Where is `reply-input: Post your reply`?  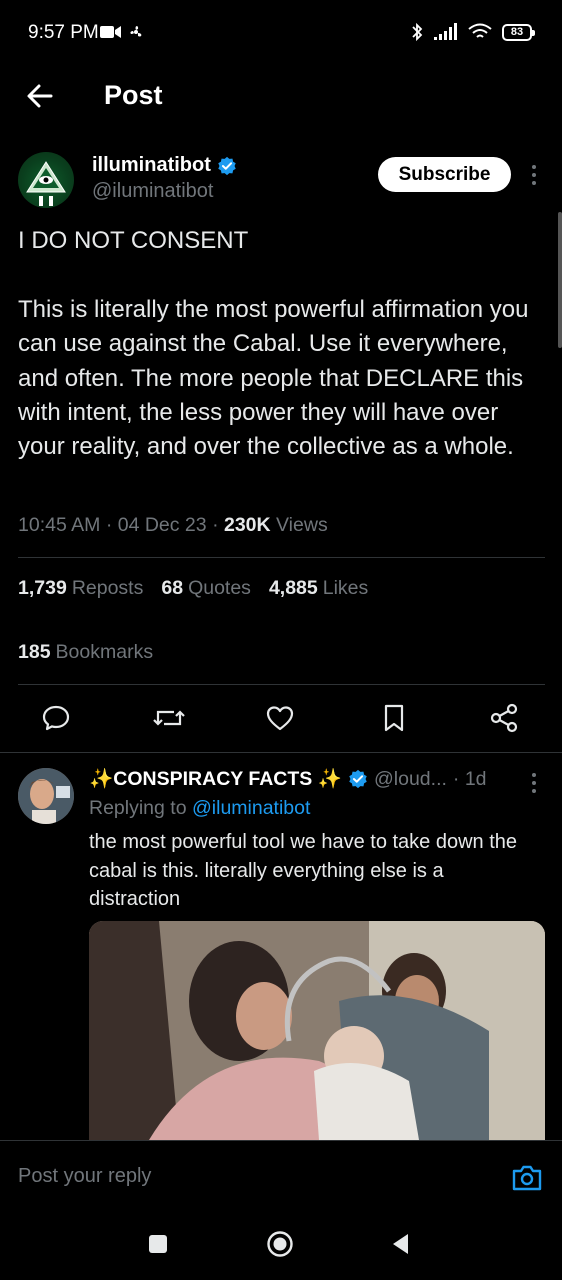
reply-input: Post your reply is located at coordinates (84, 1176).